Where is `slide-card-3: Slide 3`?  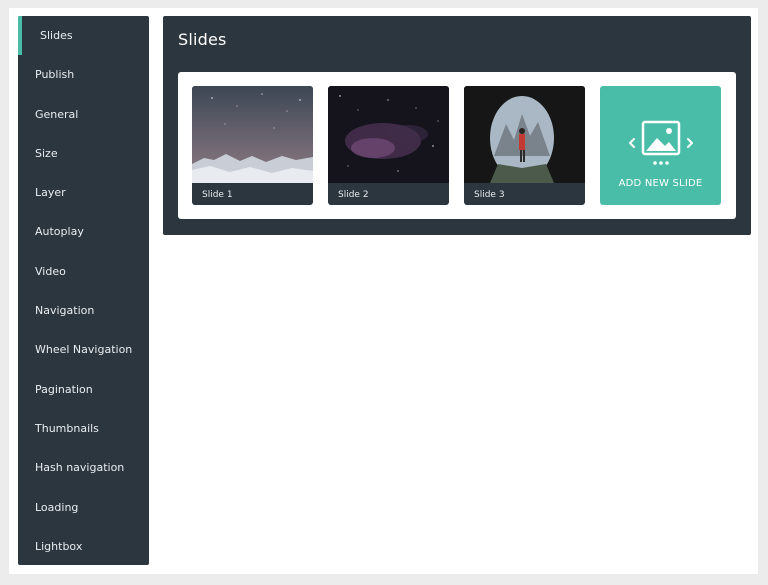
slide-card-3: Slide 3 is located at coordinates (524, 145).